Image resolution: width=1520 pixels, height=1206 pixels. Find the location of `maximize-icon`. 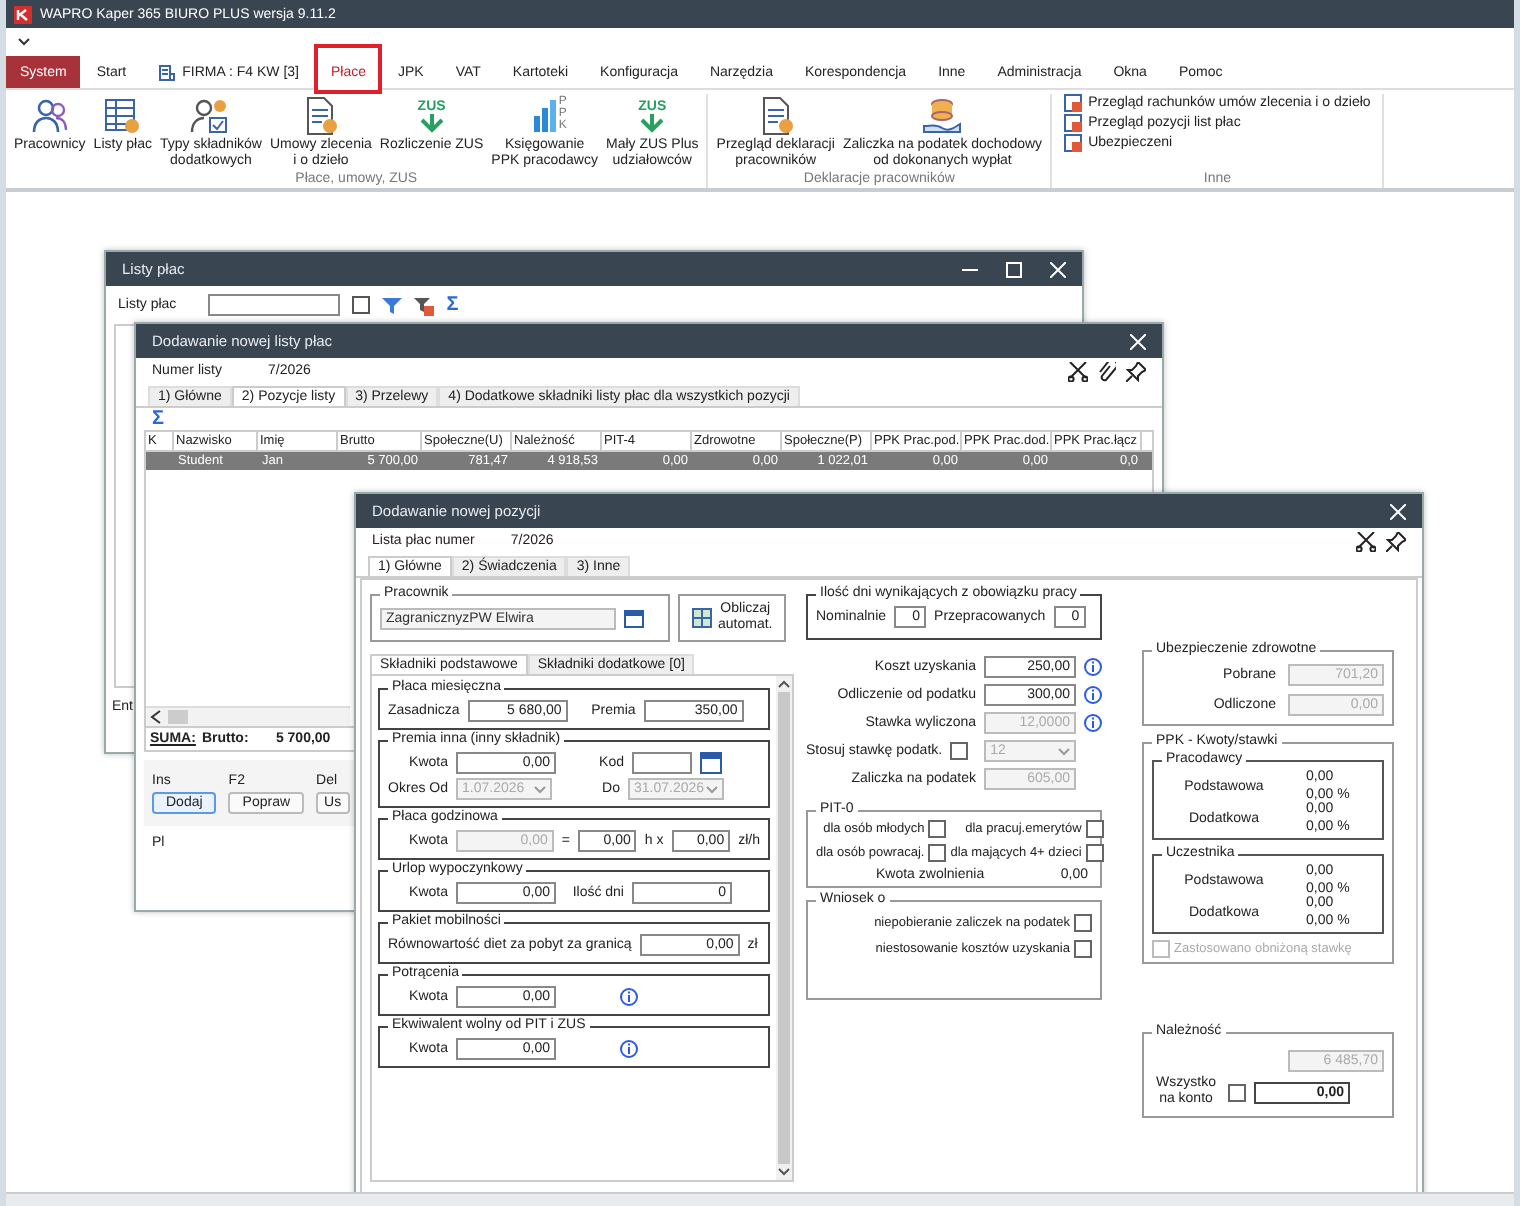

maximize-icon is located at coordinates (1014, 269).